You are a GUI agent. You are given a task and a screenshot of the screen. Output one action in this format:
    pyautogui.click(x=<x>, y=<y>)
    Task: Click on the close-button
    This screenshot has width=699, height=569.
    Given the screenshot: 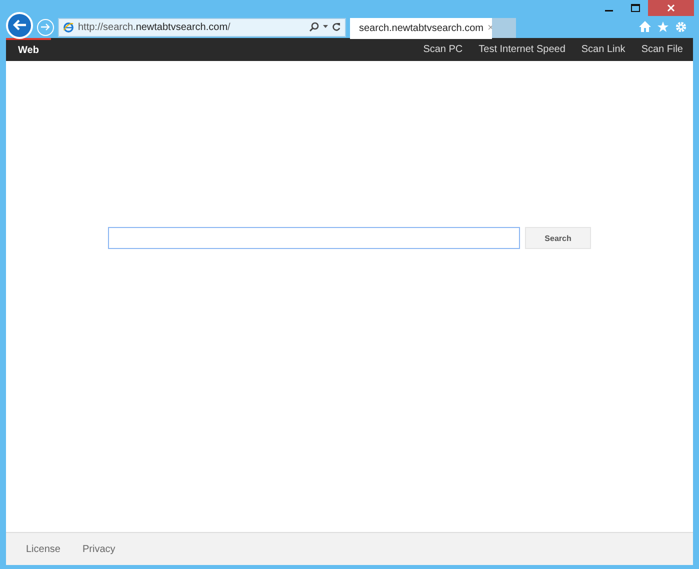 What is the action you would take?
    pyautogui.click(x=671, y=8)
    